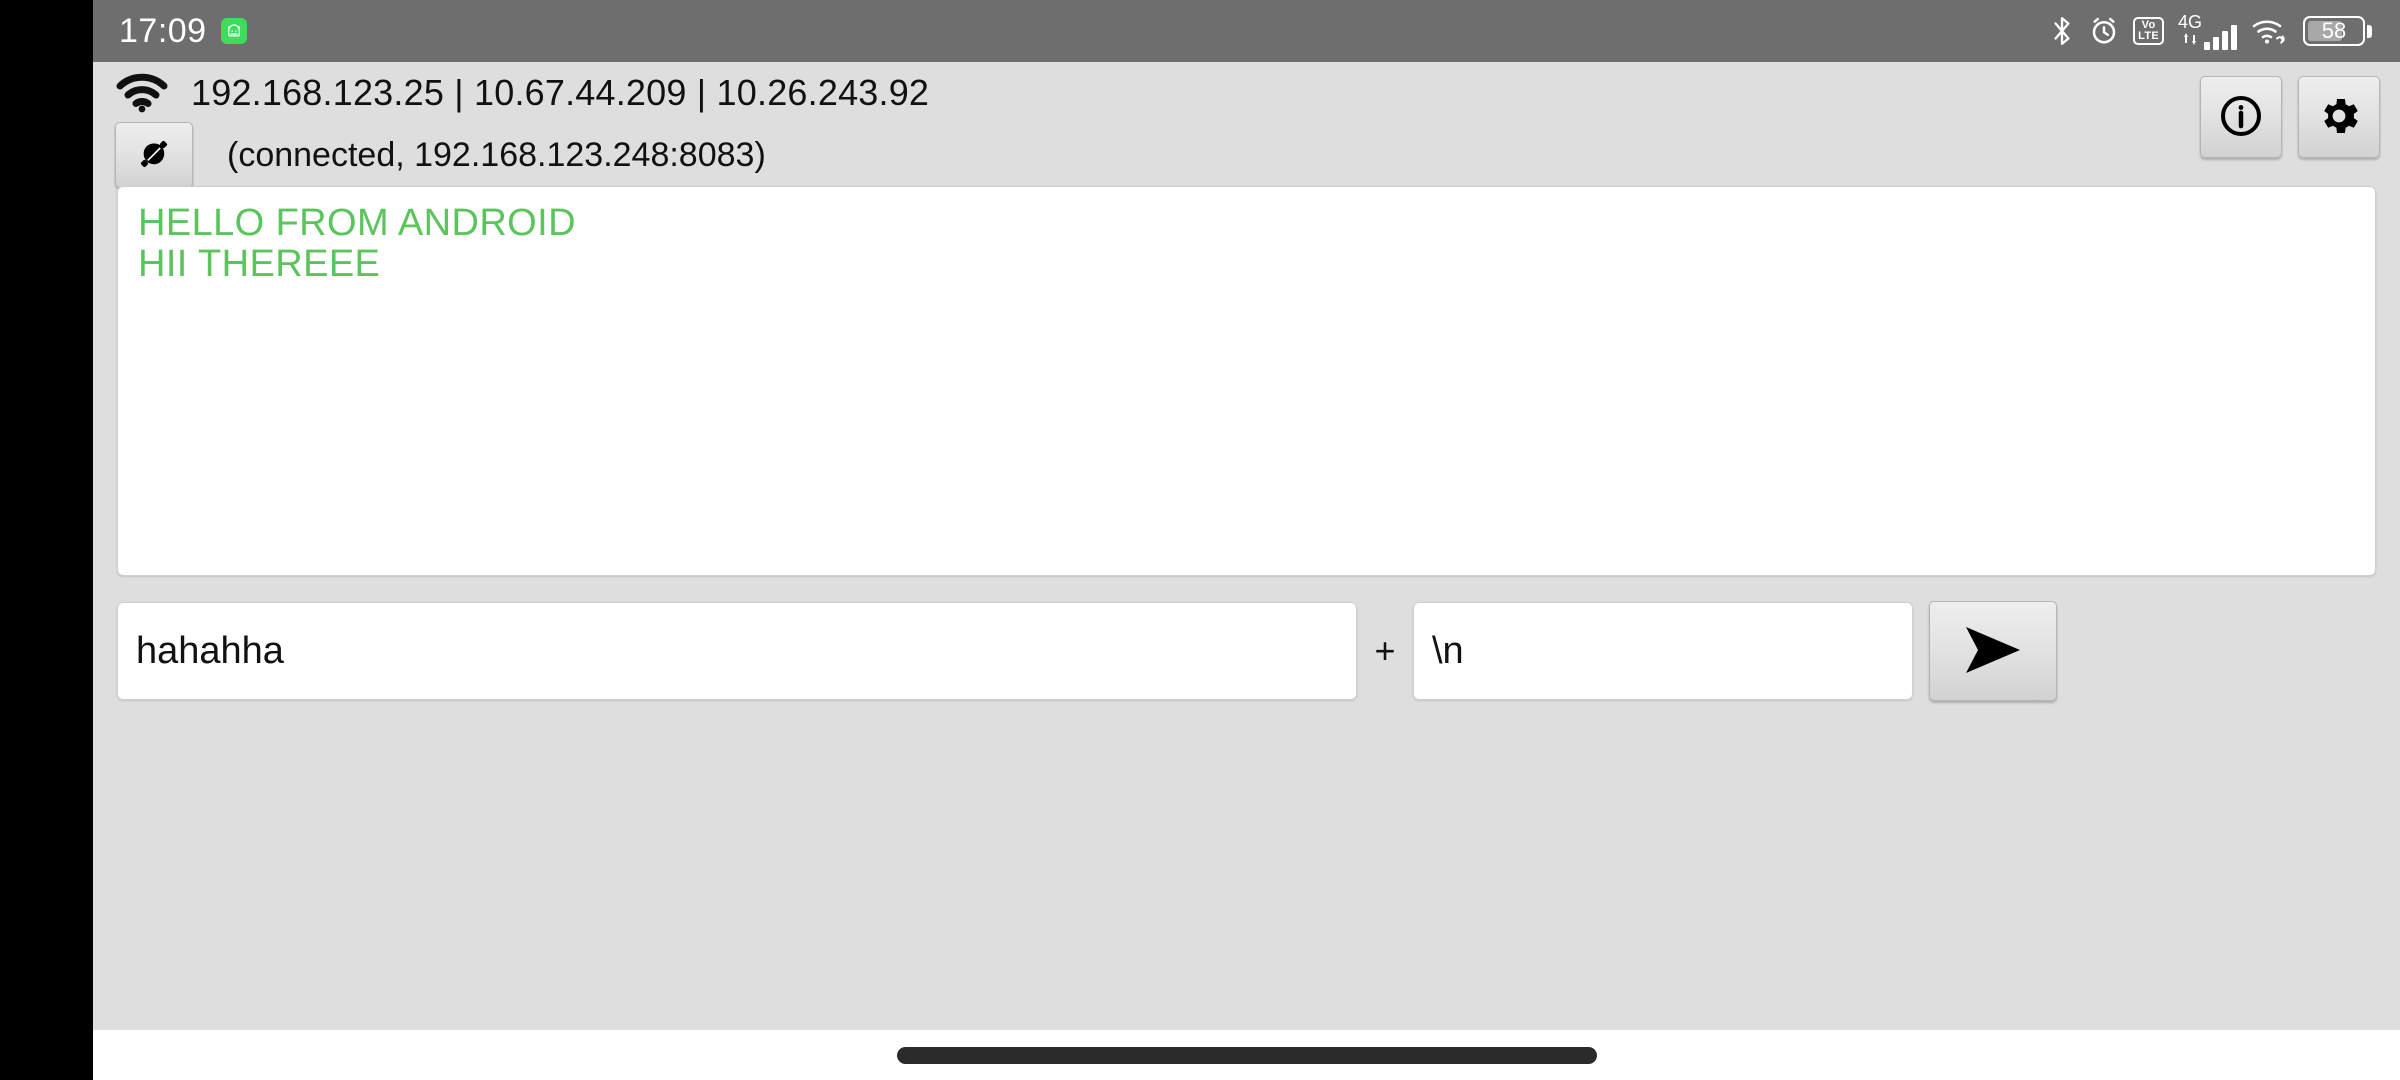 The image size is (2400, 1080). Describe the element at coordinates (2220, 37) in the screenshot. I see `signal-bars-icon` at that location.